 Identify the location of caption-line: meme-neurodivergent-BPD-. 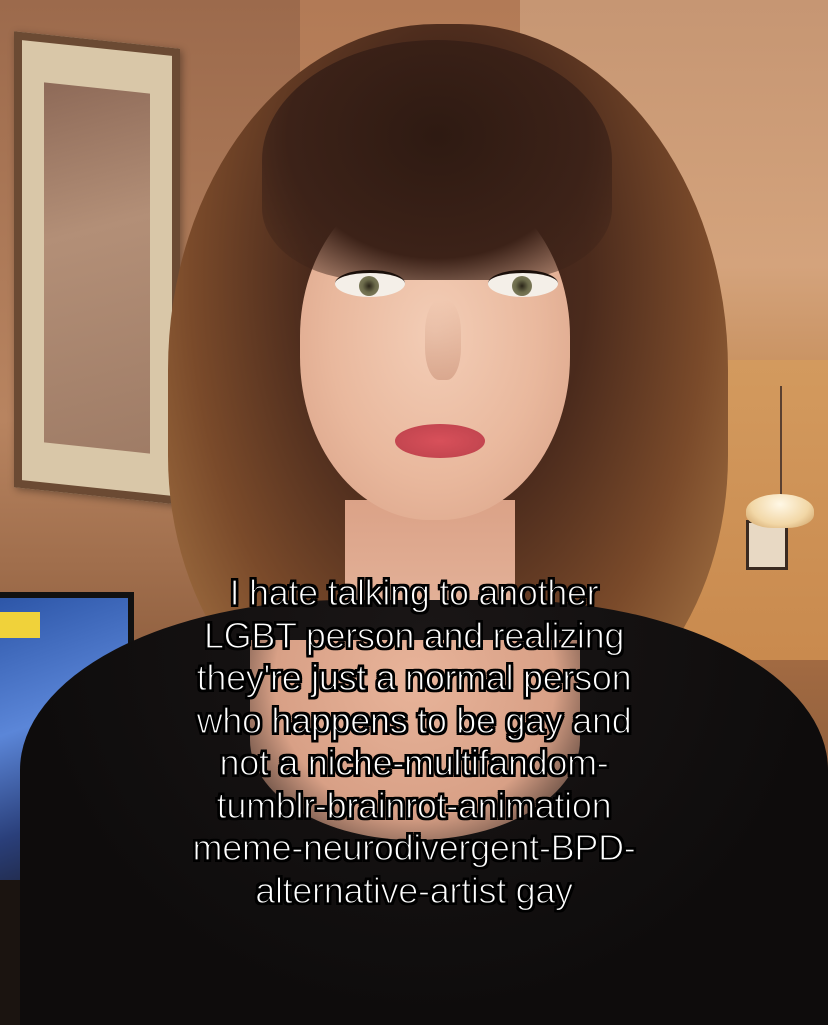
(414, 847).